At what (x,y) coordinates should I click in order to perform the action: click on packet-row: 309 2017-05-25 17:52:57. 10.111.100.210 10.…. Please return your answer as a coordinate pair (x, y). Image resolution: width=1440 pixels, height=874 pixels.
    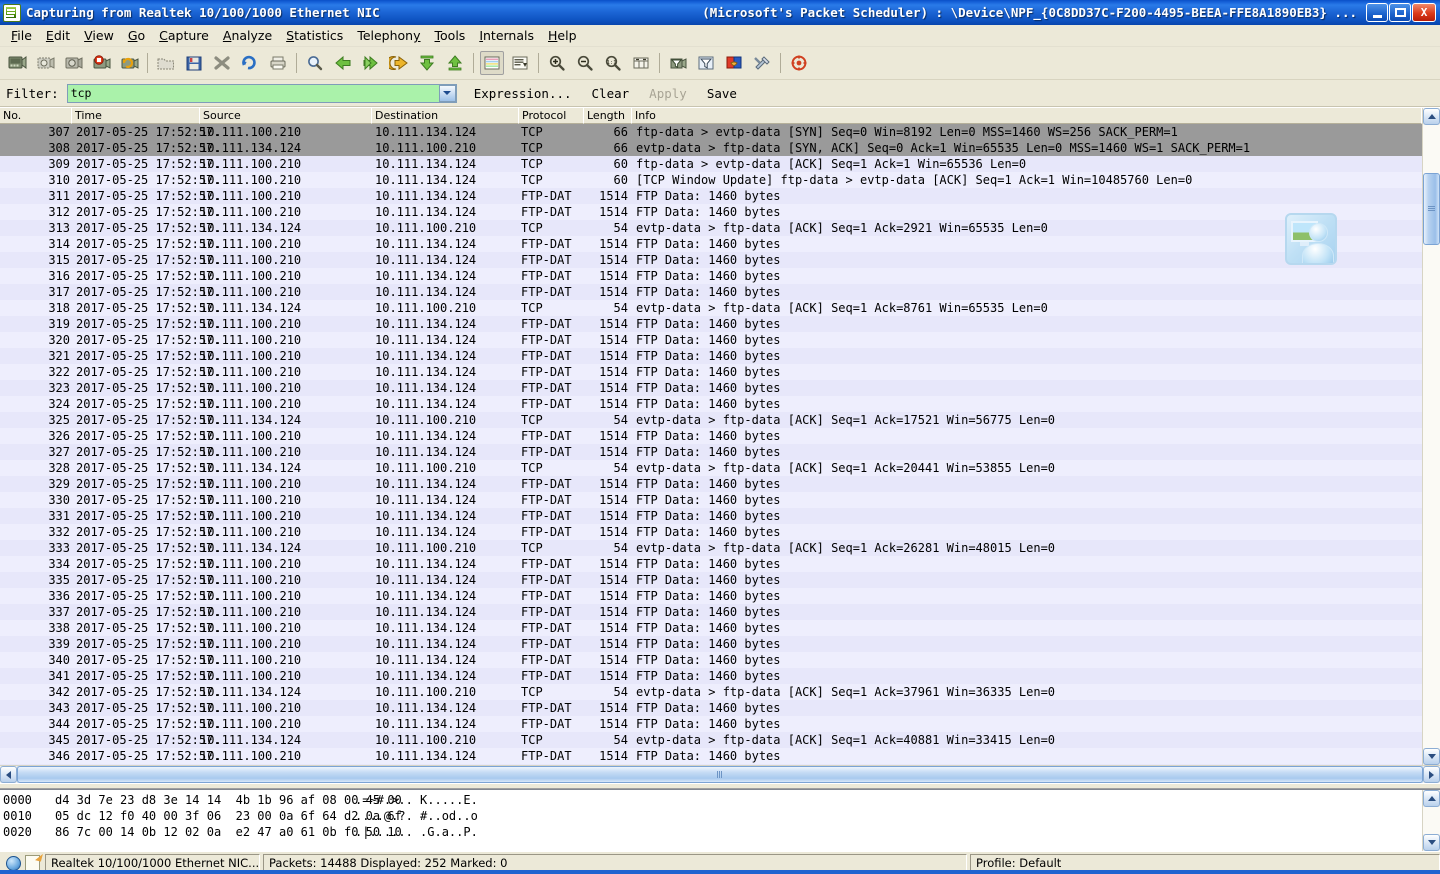
    Looking at the image, I should click on (711, 164).